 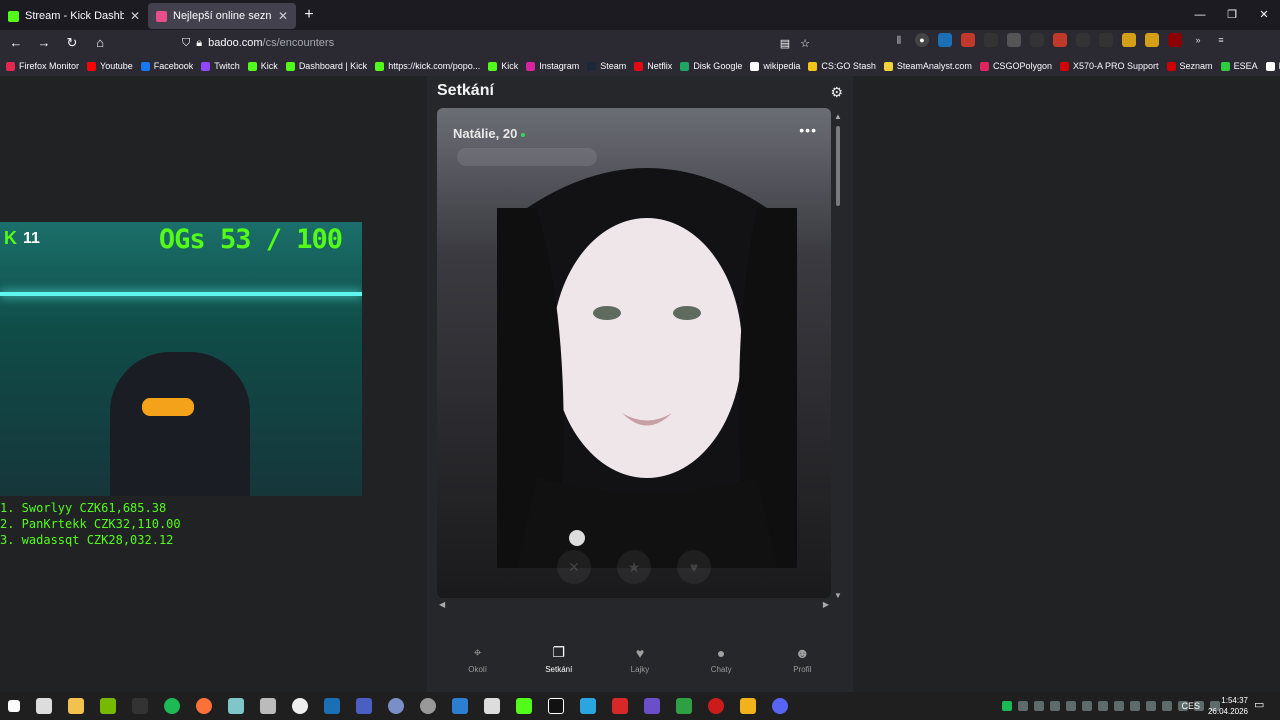 I want to click on clock: 1:54:37 26.04.2026, so click(x=1228, y=706).